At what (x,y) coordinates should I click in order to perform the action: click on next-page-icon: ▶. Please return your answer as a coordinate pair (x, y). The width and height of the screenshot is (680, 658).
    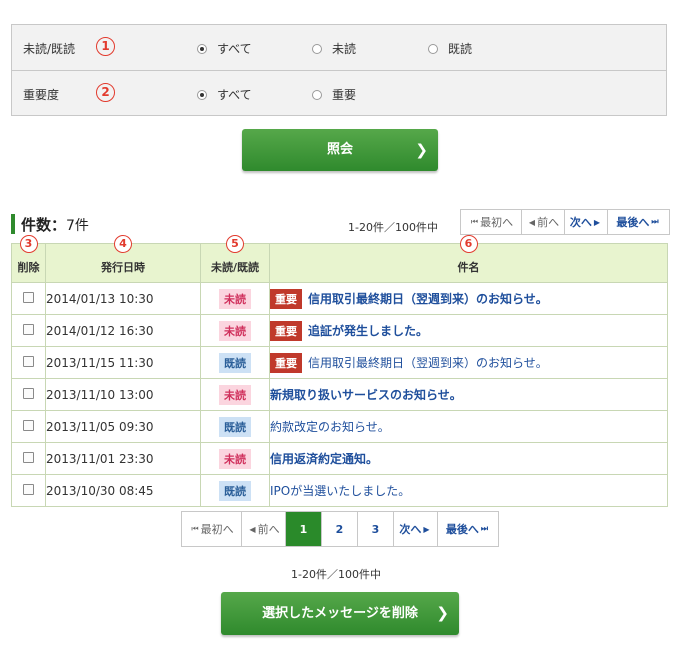
    Looking at the image, I should click on (597, 222).